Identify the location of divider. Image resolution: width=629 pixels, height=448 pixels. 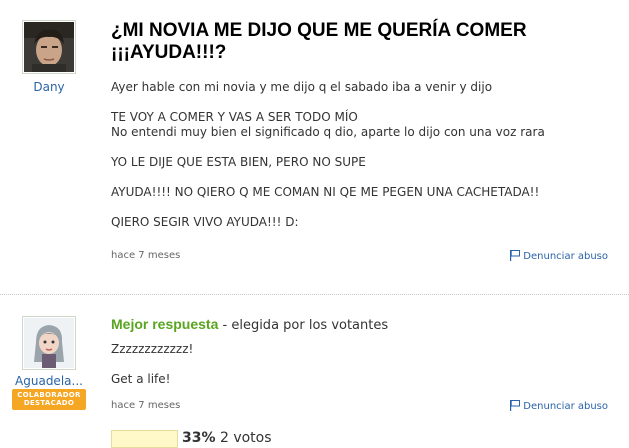
(314, 294).